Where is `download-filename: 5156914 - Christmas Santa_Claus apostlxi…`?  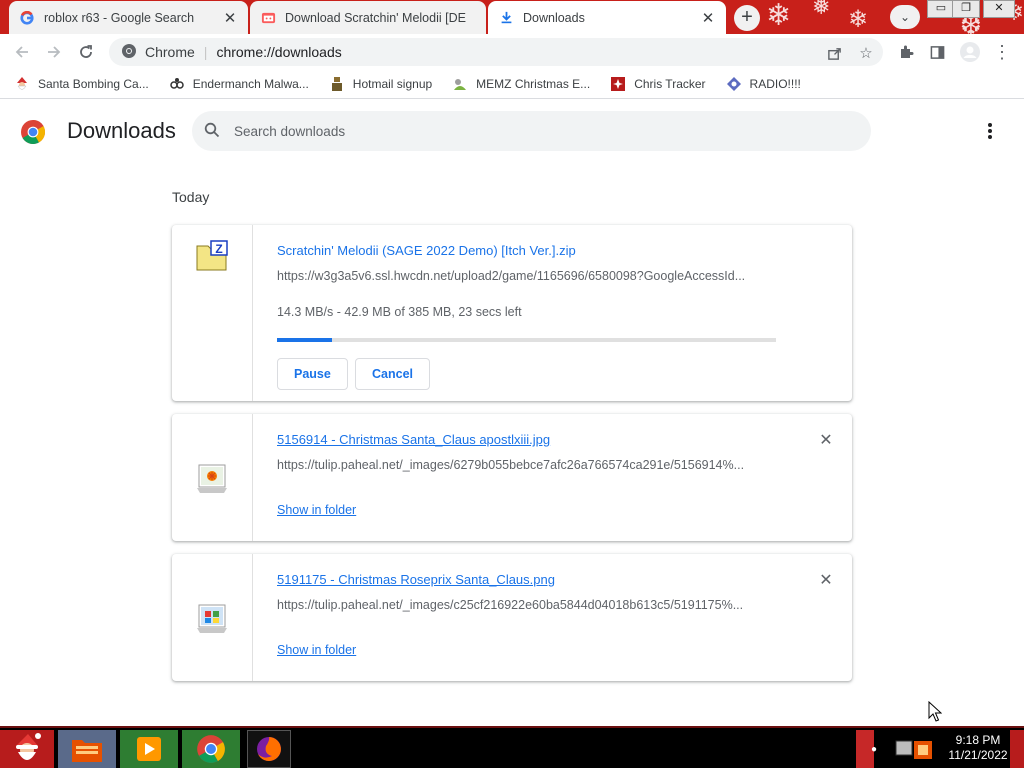 download-filename: 5156914 - Christmas Santa_Claus apostlxi… is located at coordinates (413, 439).